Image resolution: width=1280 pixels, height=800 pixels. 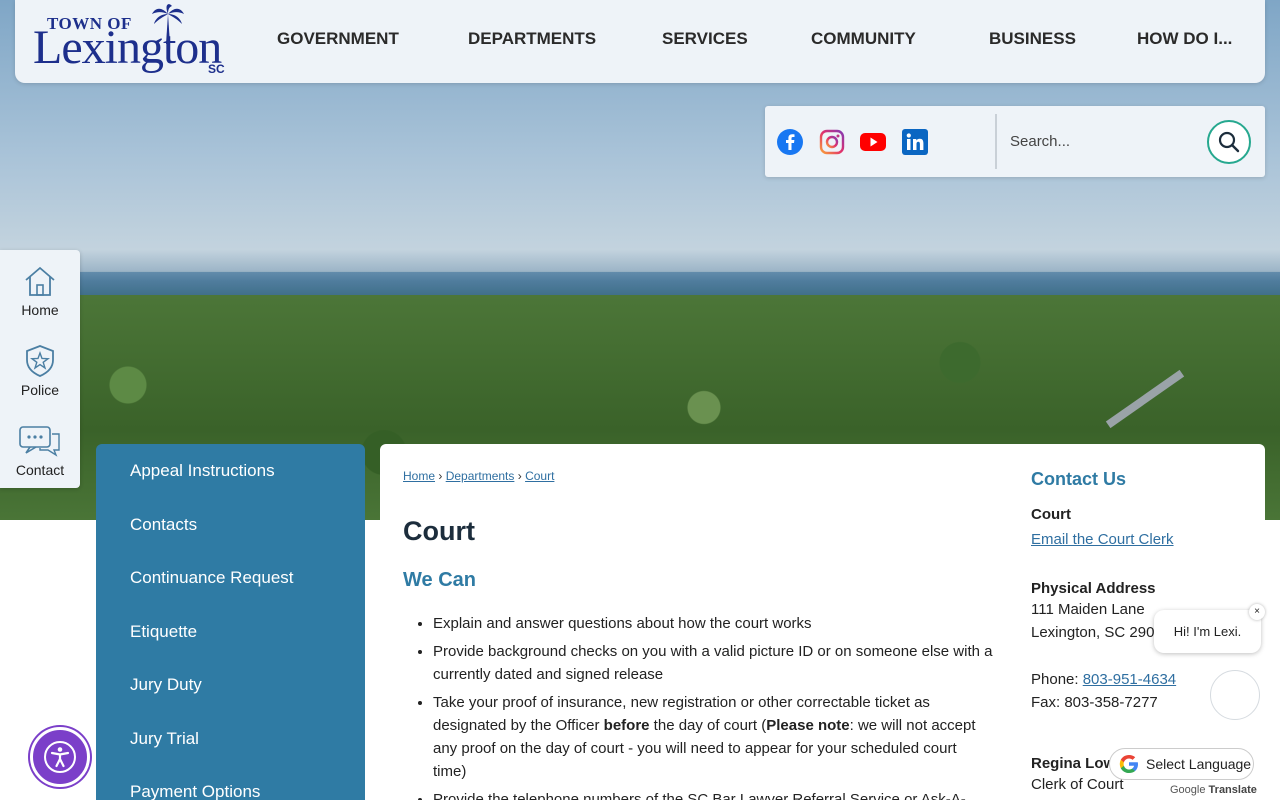 I want to click on google-text: Google, so click(x=1188, y=790).